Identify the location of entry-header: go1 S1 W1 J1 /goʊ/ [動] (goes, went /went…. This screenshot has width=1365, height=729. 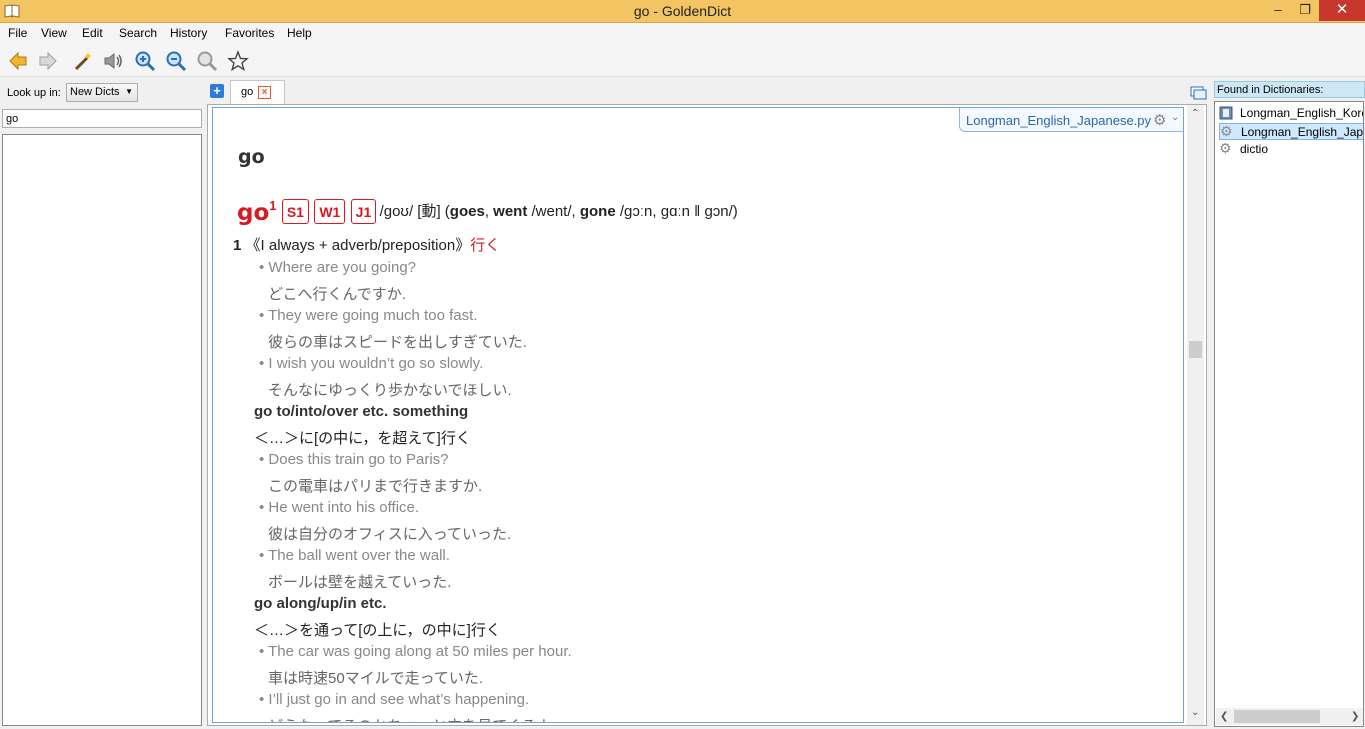
(487, 214).